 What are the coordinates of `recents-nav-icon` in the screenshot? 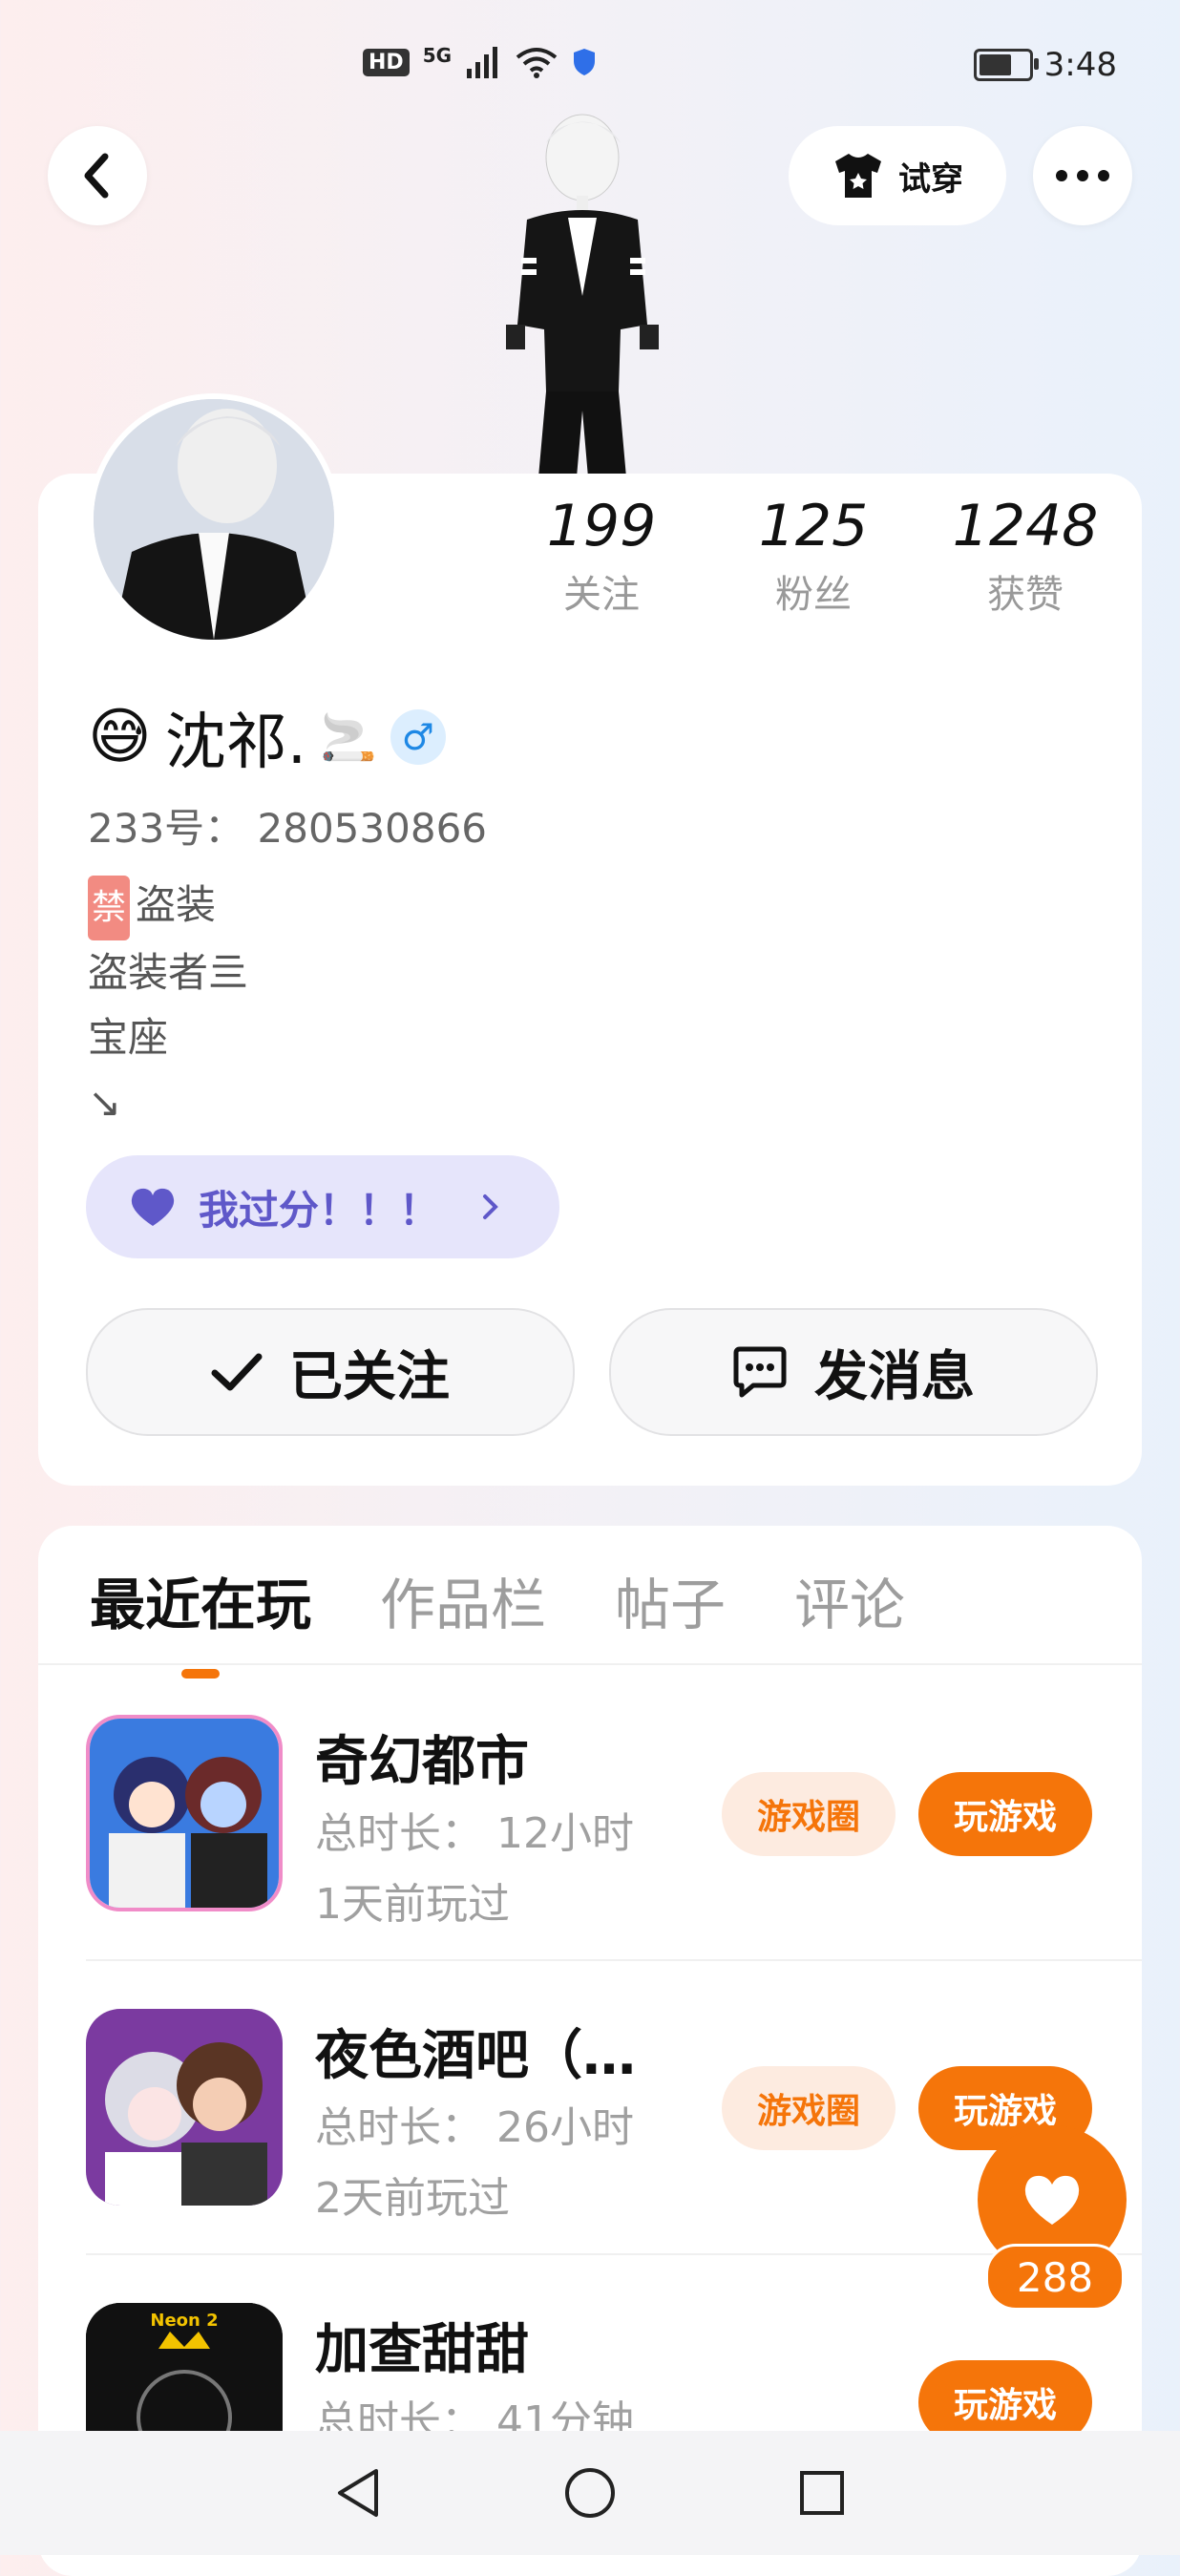 It's located at (822, 2493).